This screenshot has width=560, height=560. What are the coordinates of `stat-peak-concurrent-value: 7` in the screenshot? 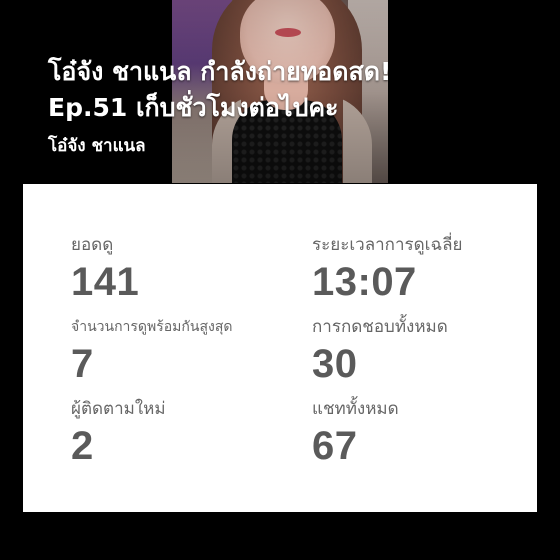 It's located at (82, 364).